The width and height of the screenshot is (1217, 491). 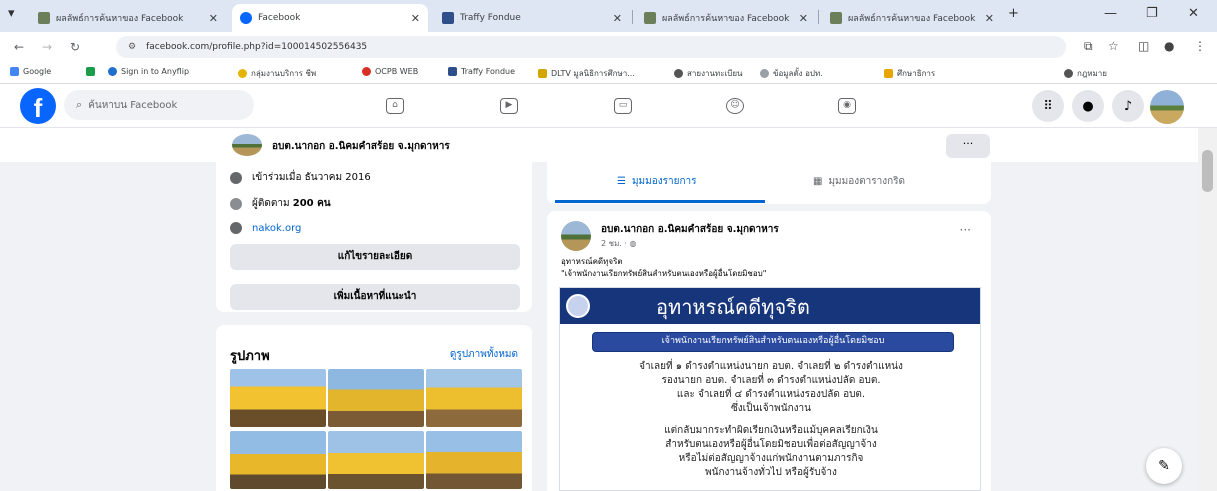 I want to click on browser-tab-5: ผลลัพธ์การค้นหาของ Facebook ✕, so click(x=912, y=18).